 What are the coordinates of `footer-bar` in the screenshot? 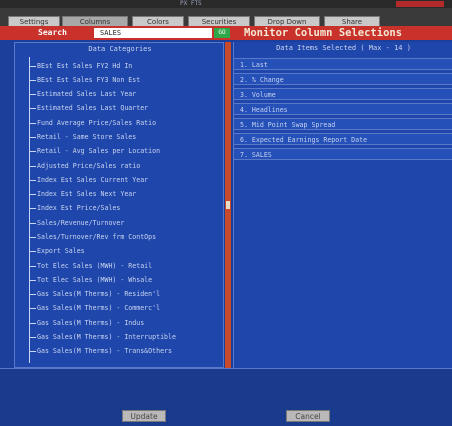 It's located at (226, 397).